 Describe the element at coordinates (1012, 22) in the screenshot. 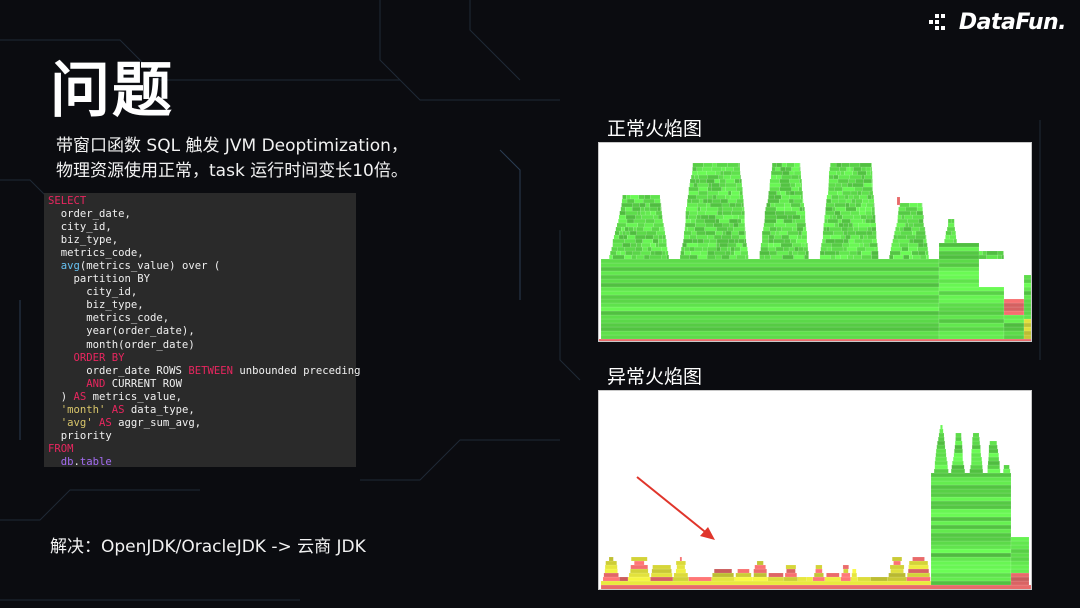

I see `logo-text: DataFun.` at that location.